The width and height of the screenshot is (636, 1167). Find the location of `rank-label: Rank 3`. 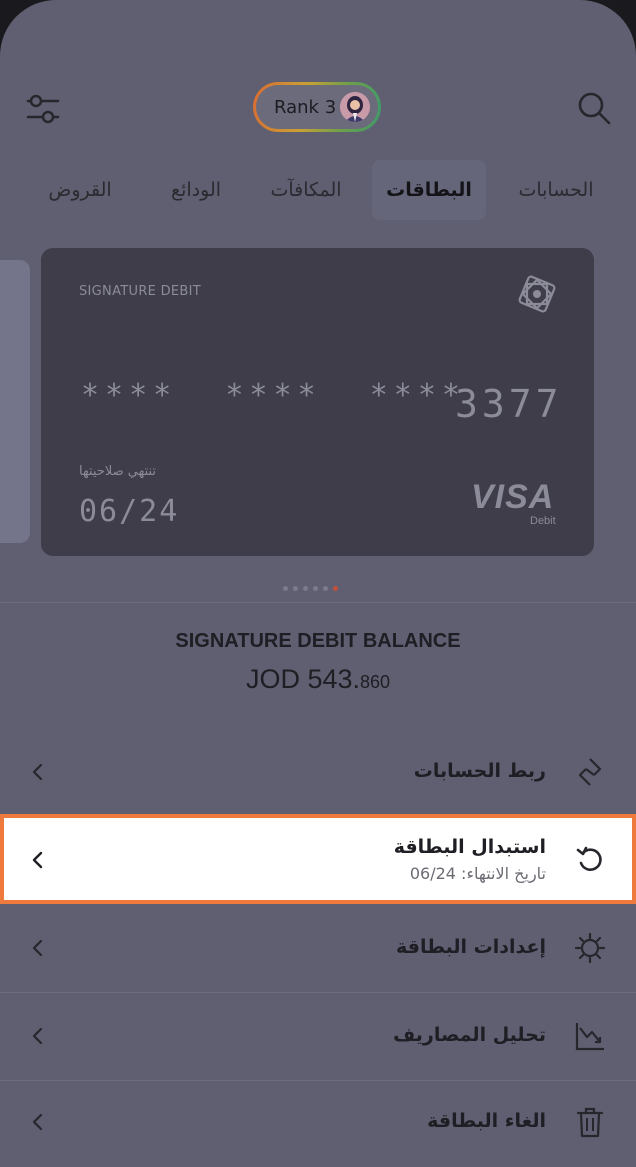

rank-label: Rank 3 is located at coordinates (305, 107).